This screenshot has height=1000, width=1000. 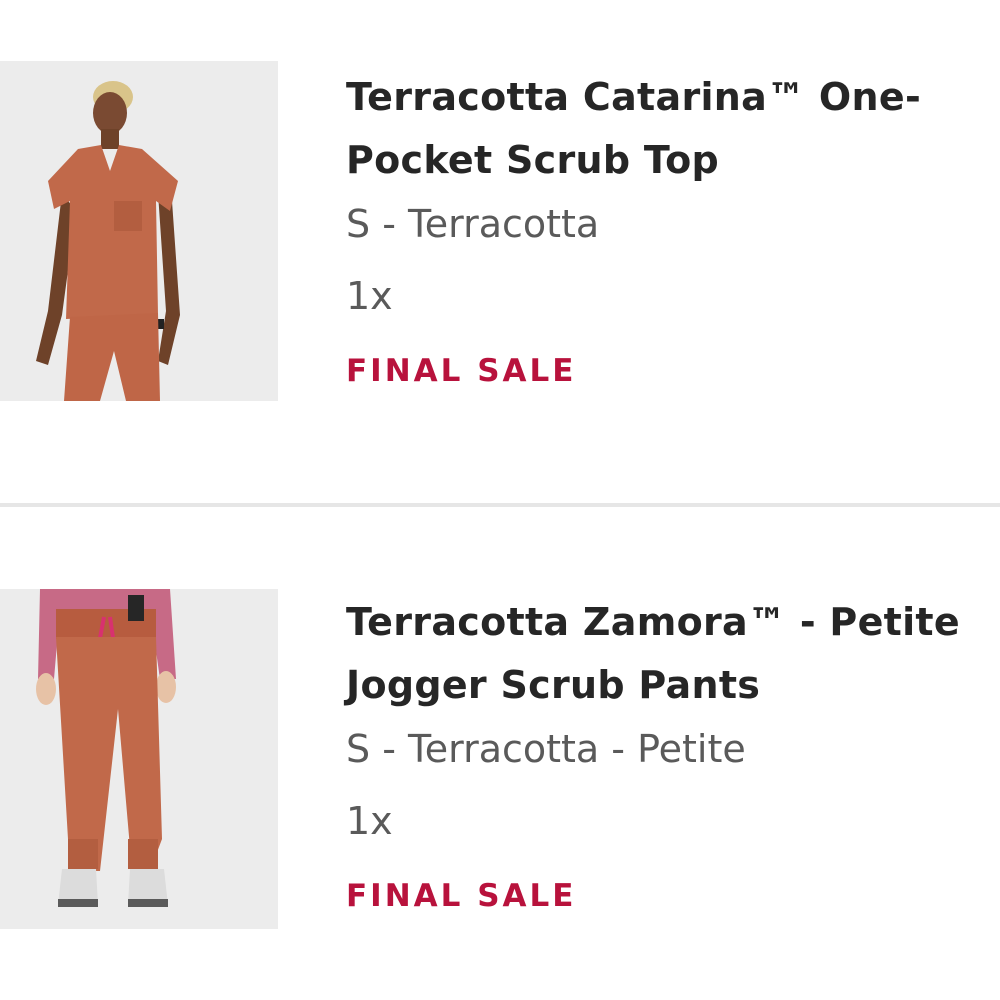 What do you see at coordinates (673, 97) in the screenshot?
I see `product-title-line1: Terracotta Catarina™ One-` at bounding box center [673, 97].